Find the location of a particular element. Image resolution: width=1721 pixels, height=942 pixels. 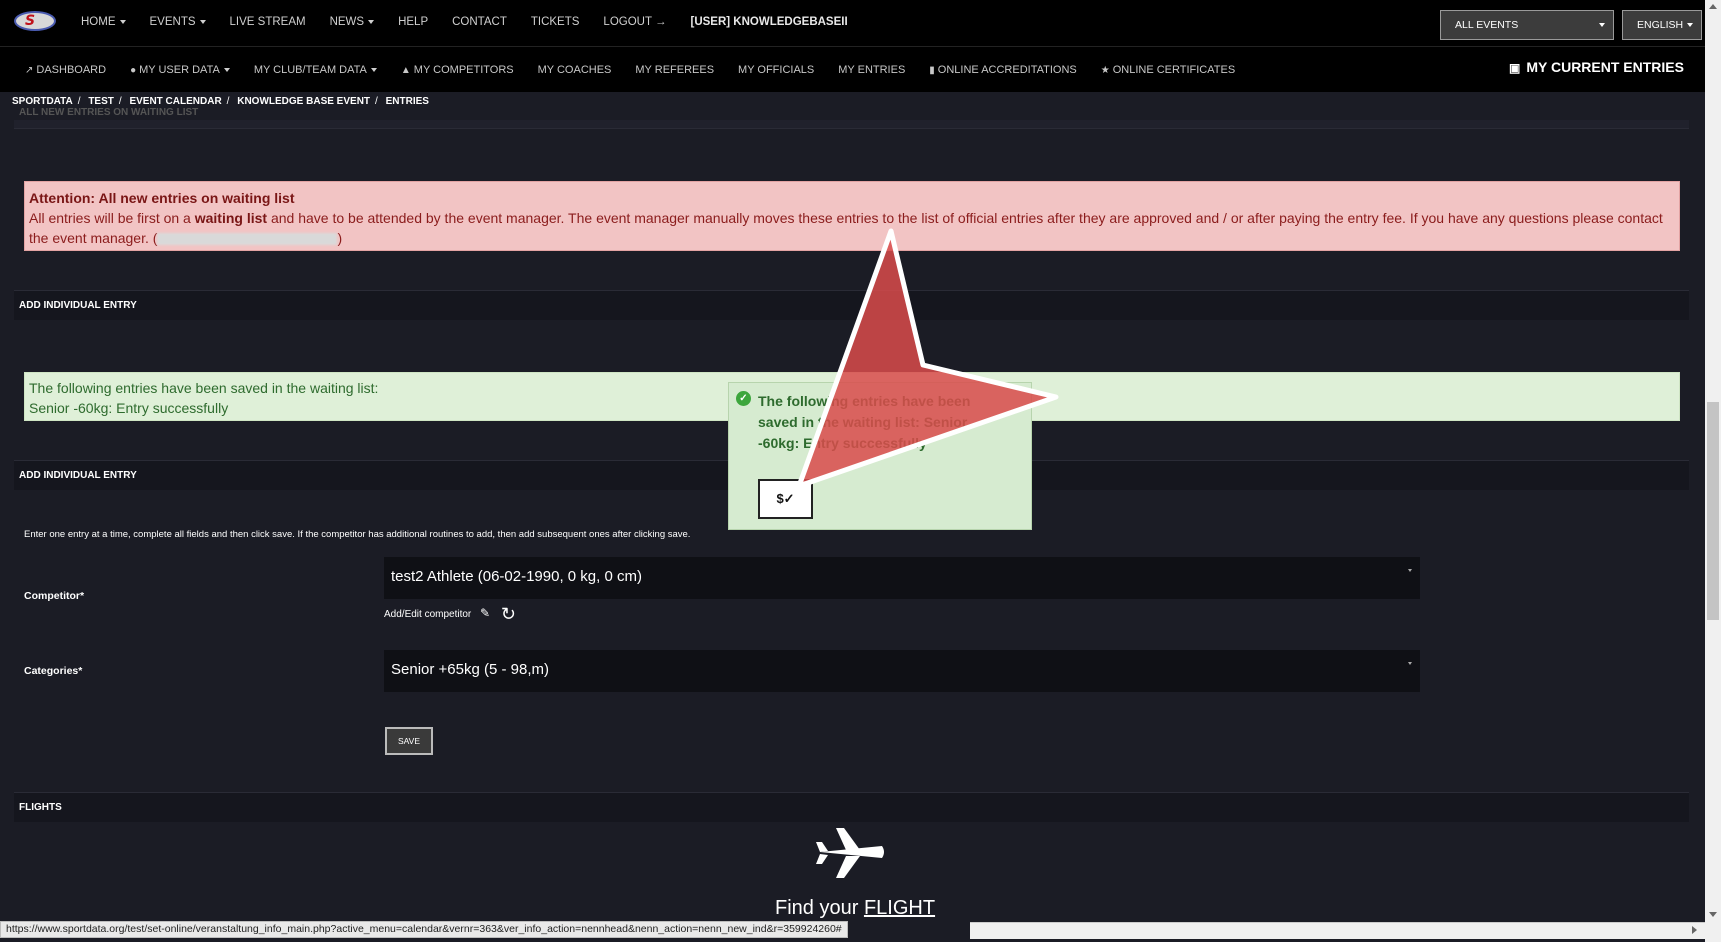

save-button: SAVE is located at coordinates (409, 741).